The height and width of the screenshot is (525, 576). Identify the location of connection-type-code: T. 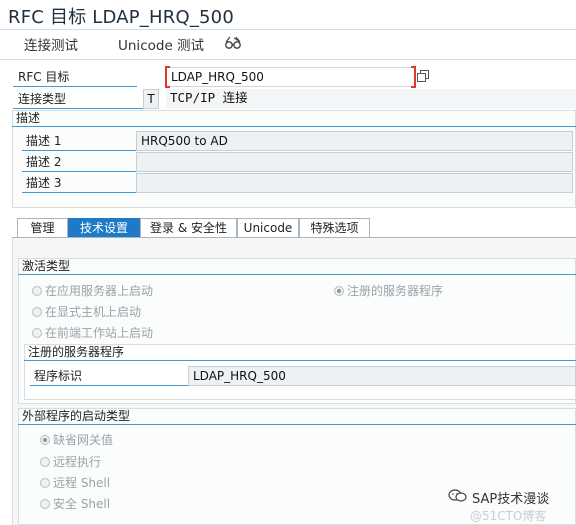
(151, 99).